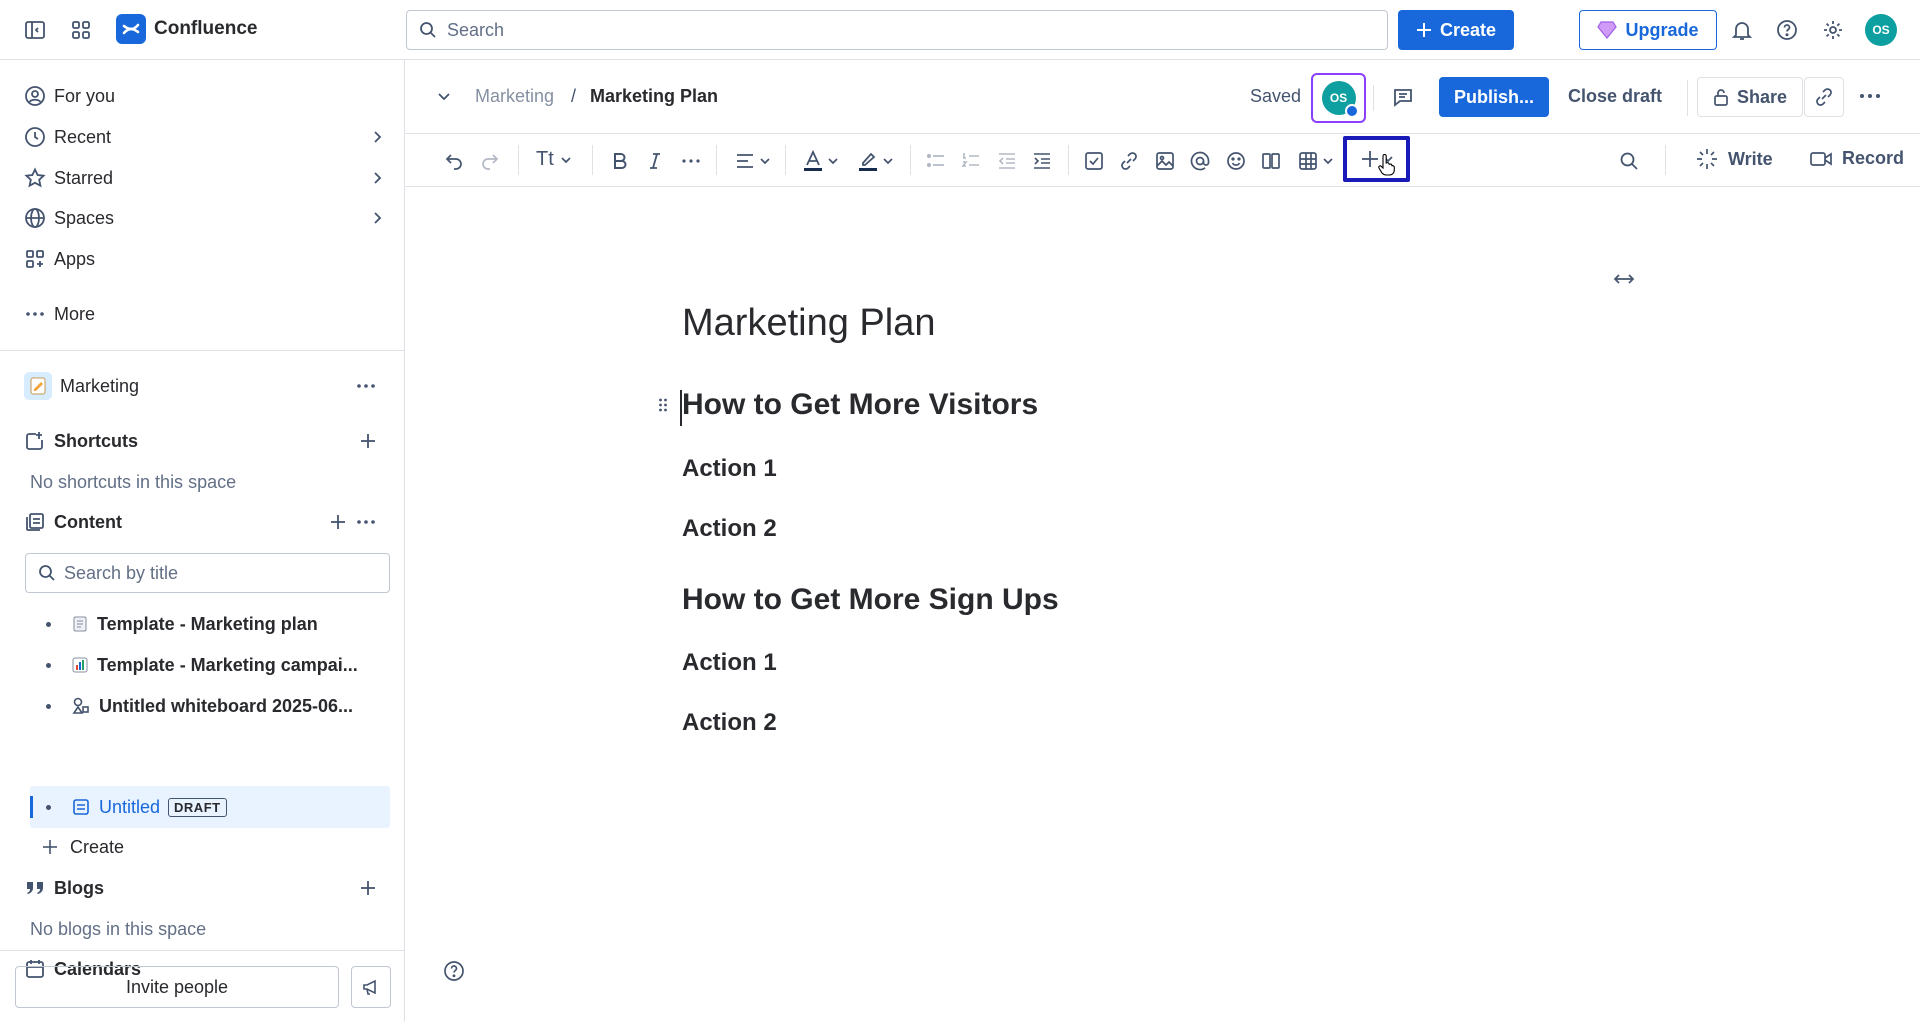  I want to click on content-section: Content, so click(204, 522).